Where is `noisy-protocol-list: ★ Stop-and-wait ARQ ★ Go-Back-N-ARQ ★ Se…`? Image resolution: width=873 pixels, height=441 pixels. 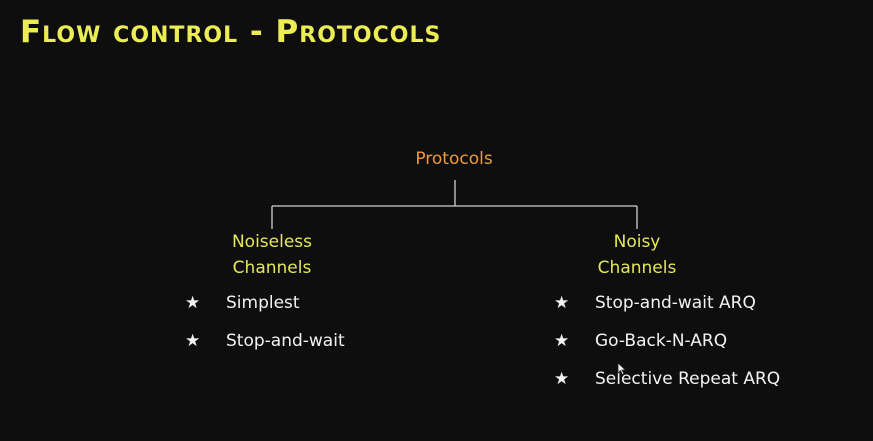
noisy-protocol-list: ★ Stop-and-wait ARQ ★ Go-Back-N-ARQ ★ Se… is located at coordinates (667, 349).